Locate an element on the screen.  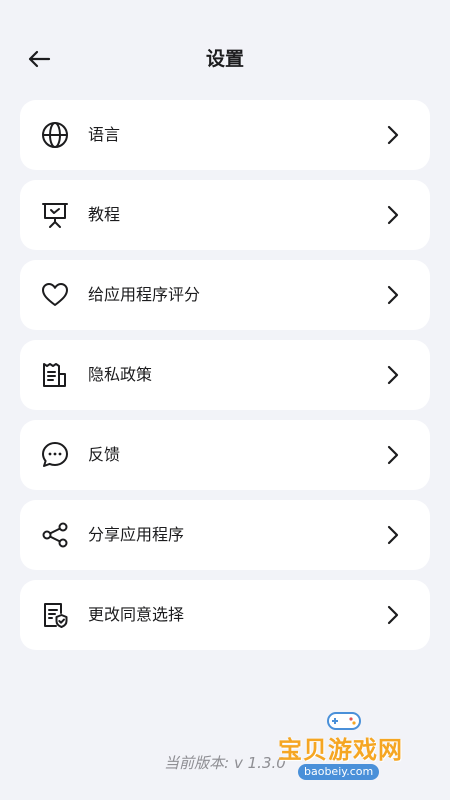
header: 设置 is located at coordinates (225, 58).